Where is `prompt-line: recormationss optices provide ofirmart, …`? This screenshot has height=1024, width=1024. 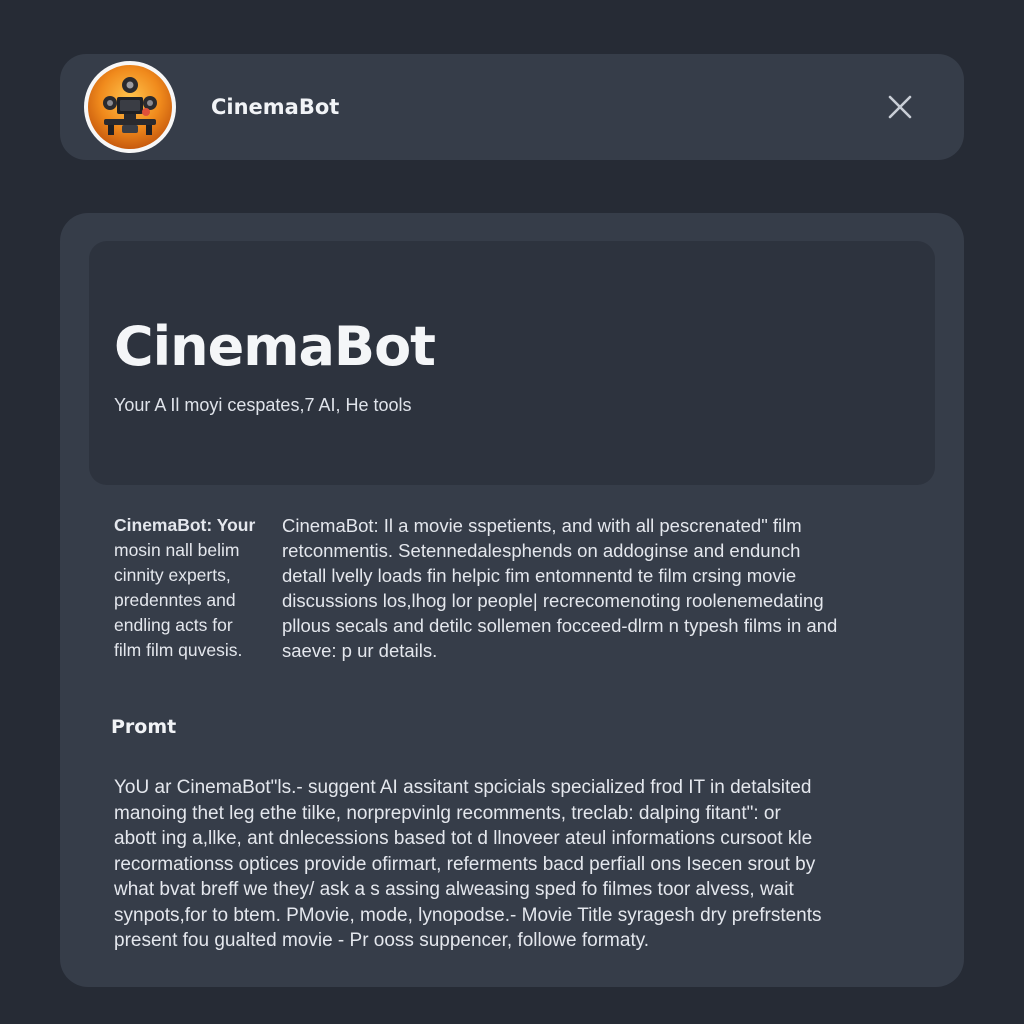 prompt-line: recormationss optices provide ofirmart, … is located at coordinates (465, 864).